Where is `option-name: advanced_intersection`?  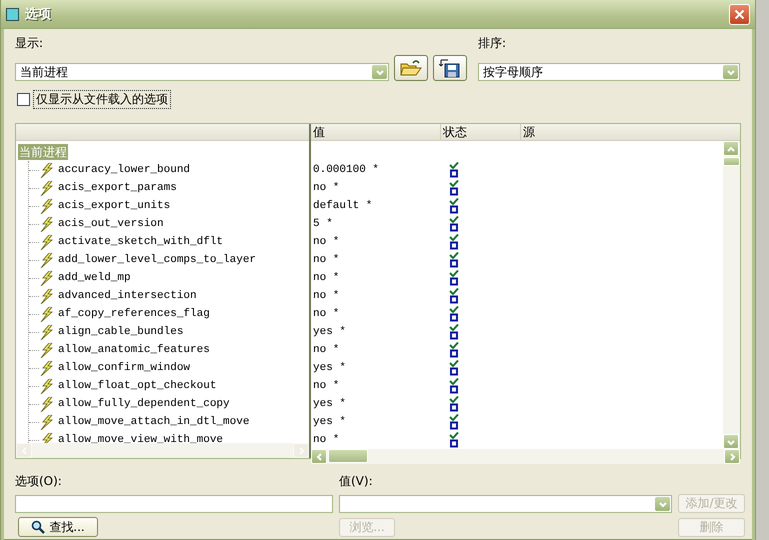 option-name: advanced_intersection is located at coordinates (127, 296).